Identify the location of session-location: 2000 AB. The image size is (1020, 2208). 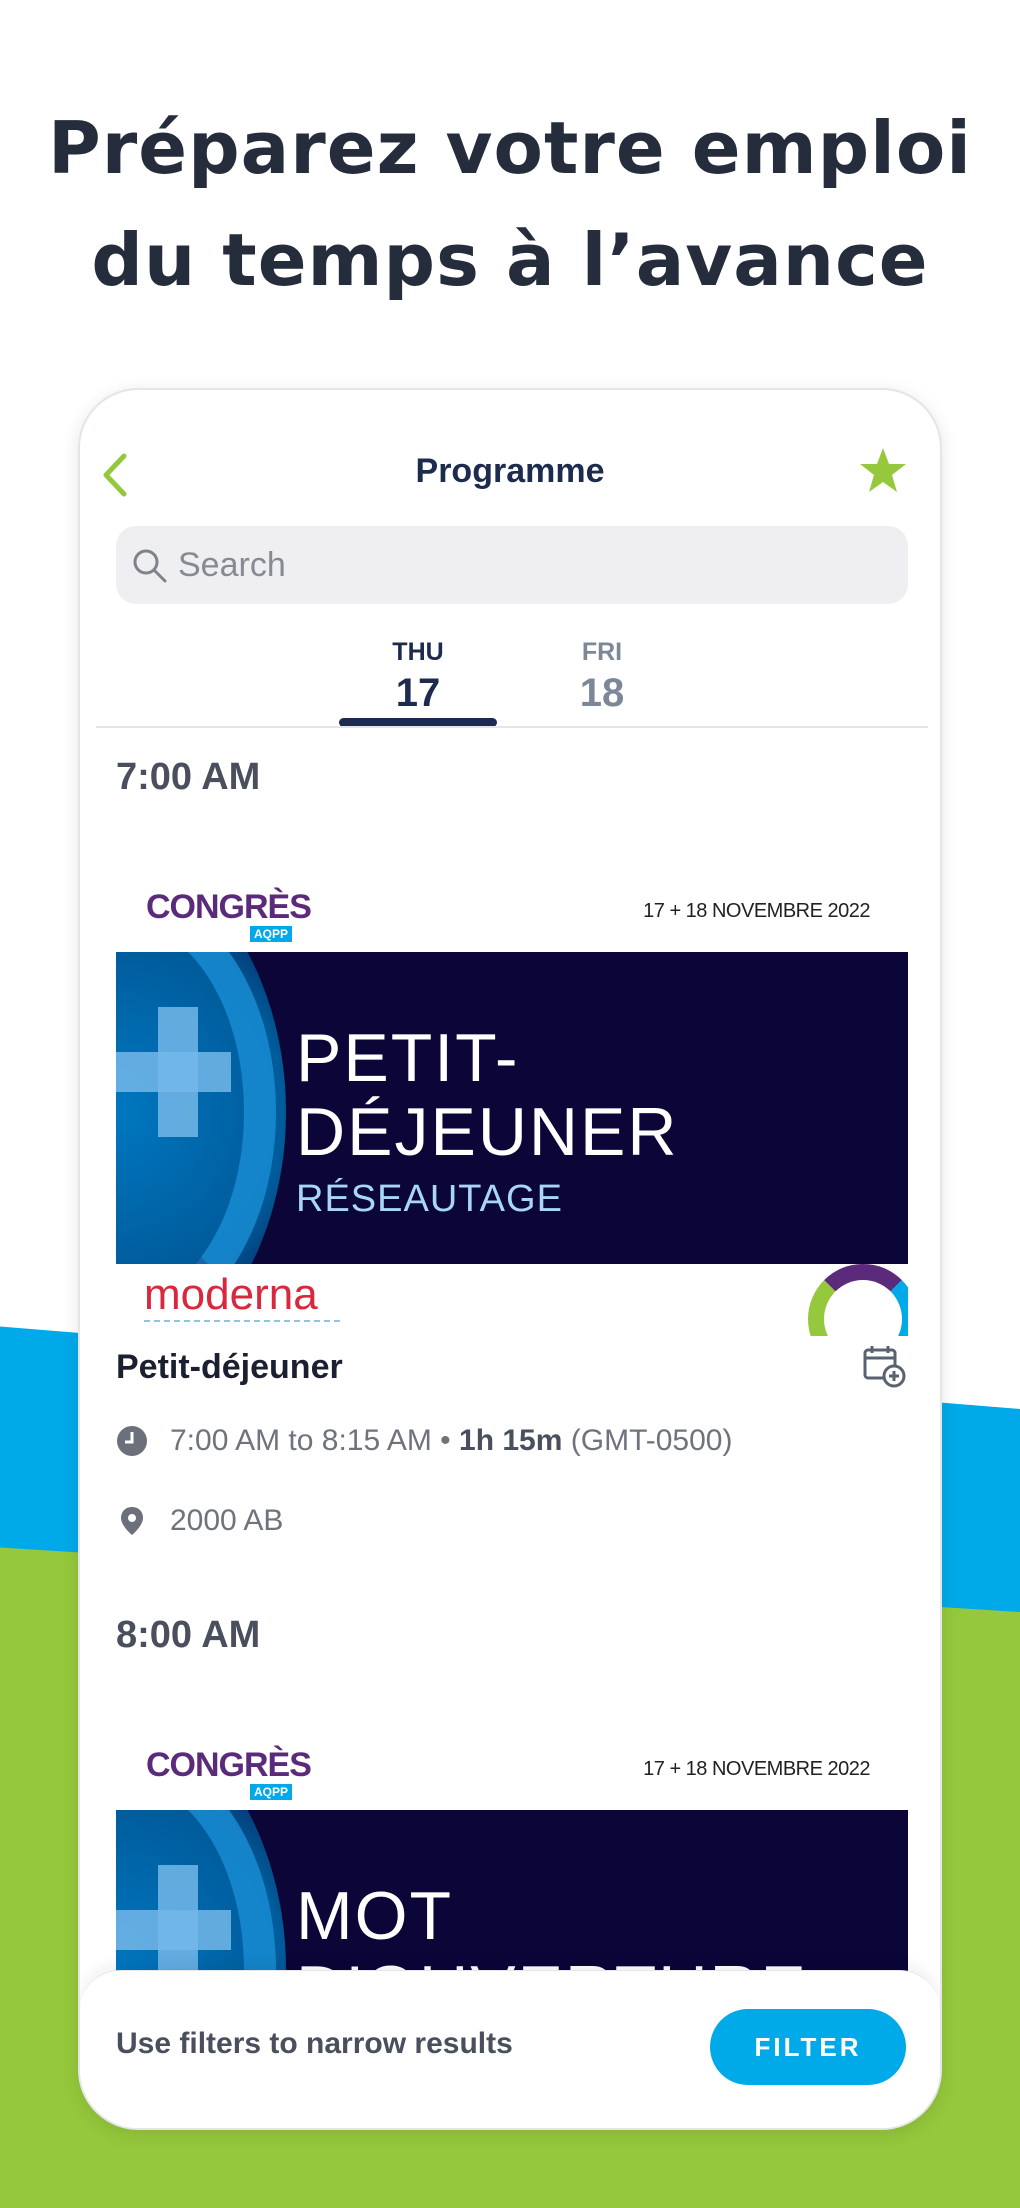
(227, 1520).